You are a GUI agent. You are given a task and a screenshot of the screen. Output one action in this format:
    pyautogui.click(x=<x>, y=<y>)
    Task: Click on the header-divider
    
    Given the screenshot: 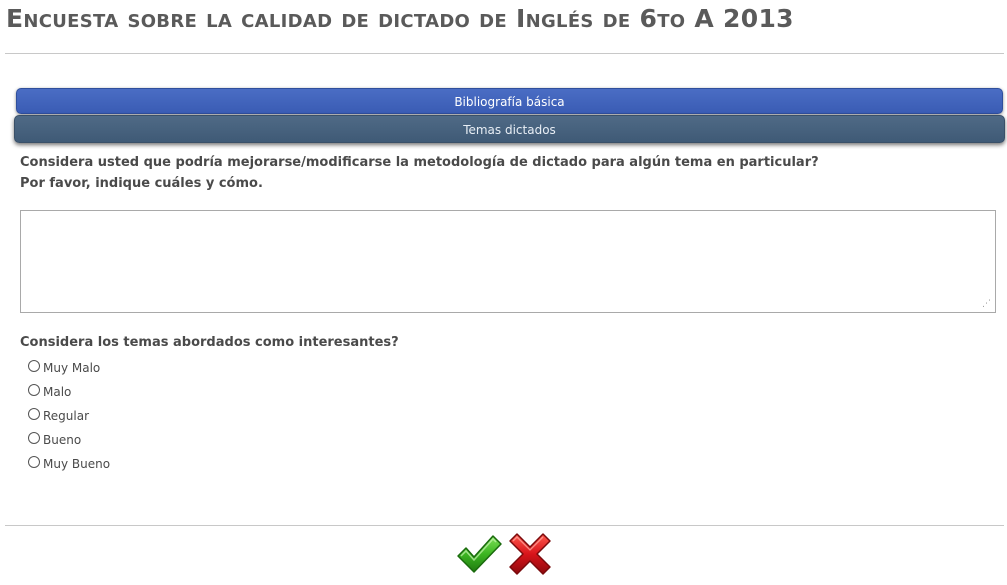 What is the action you would take?
    pyautogui.click(x=504, y=53)
    